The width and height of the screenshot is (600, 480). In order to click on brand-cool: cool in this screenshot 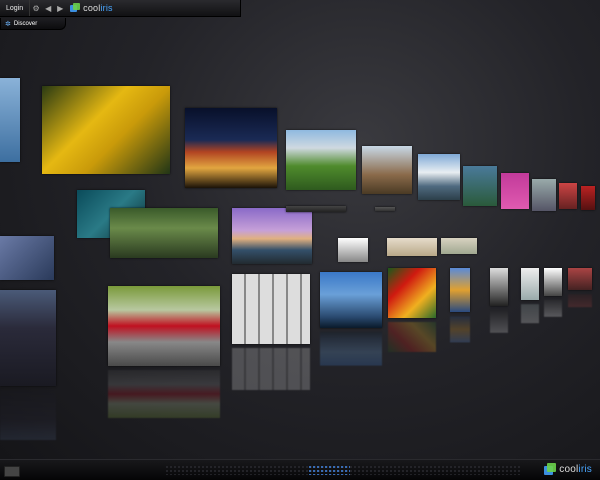, I will do `click(92, 8)`.